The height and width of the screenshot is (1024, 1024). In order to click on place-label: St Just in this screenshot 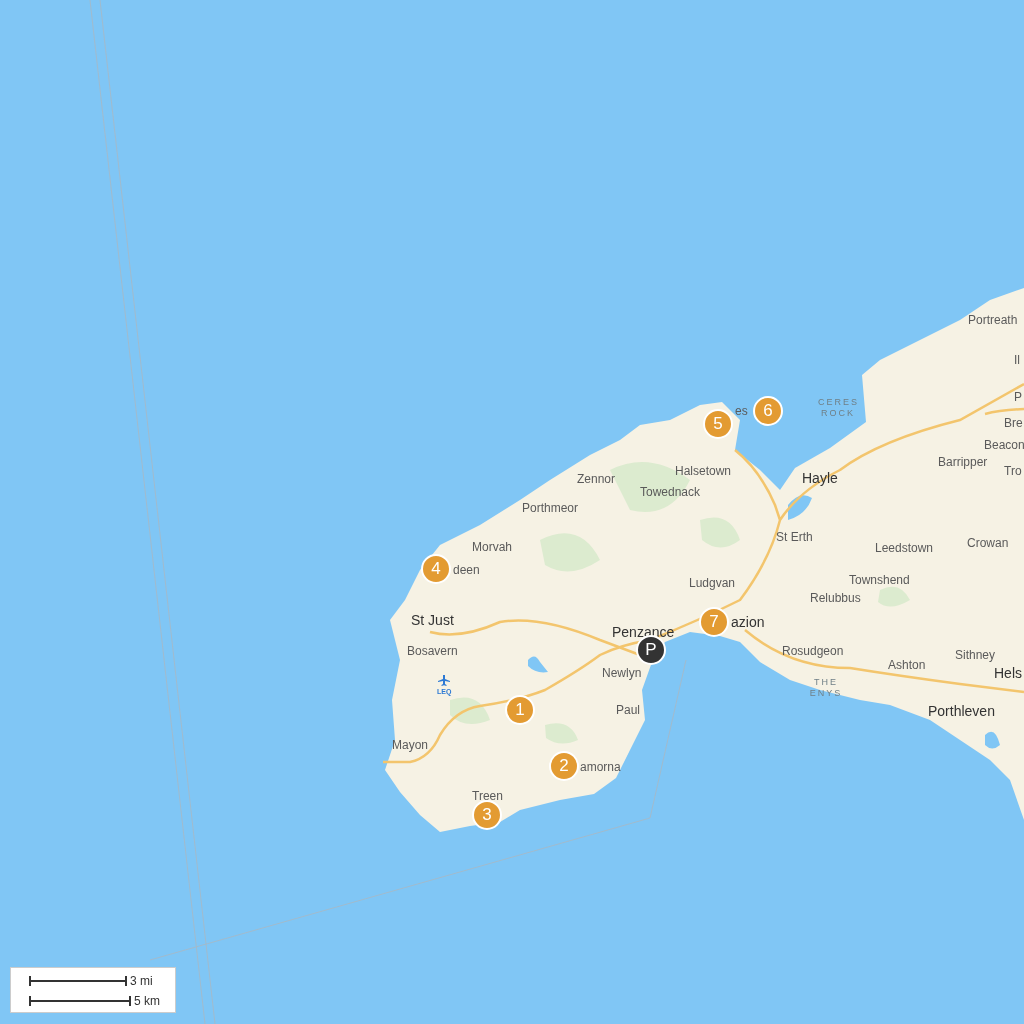, I will do `click(432, 620)`.